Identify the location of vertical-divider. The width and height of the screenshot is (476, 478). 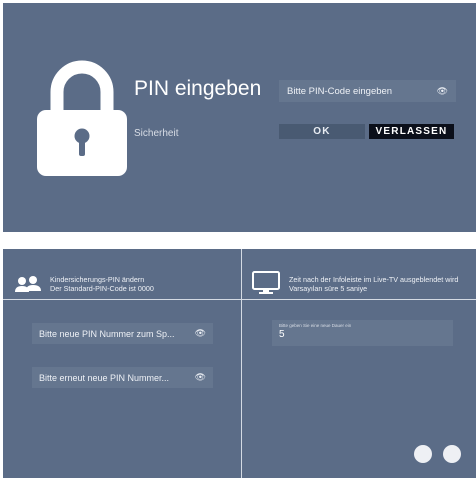
(241, 363).